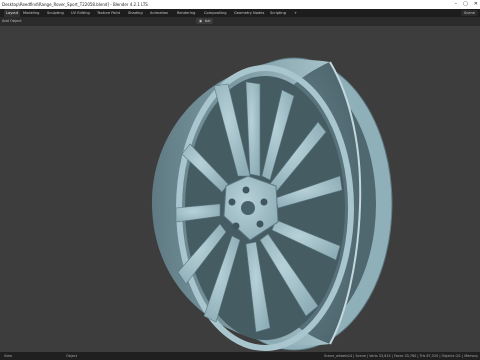  I want to click on add-workspace-button: +, so click(295, 13).